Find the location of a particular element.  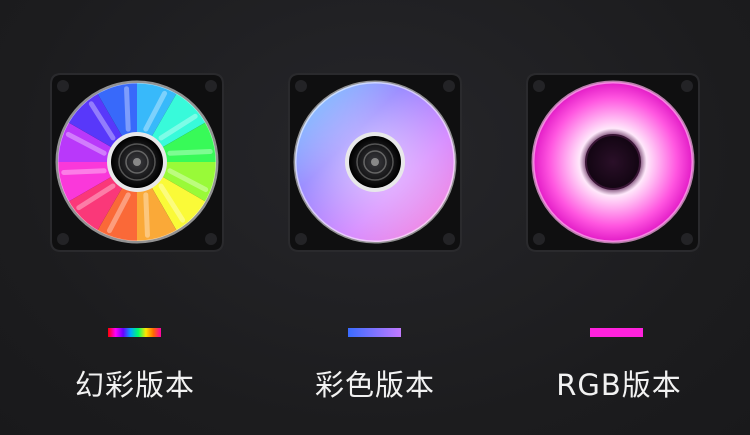

fan-image-rgb is located at coordinates (613, 162).